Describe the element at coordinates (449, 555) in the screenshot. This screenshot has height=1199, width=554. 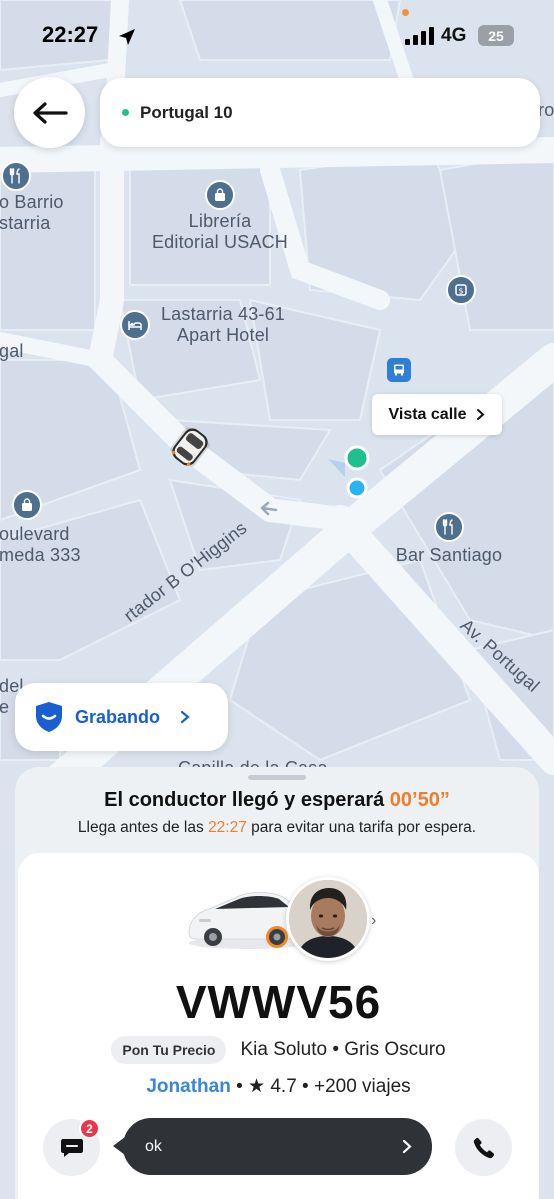
I see `map-label-bar-santiago: Bar Santiago` at that location.